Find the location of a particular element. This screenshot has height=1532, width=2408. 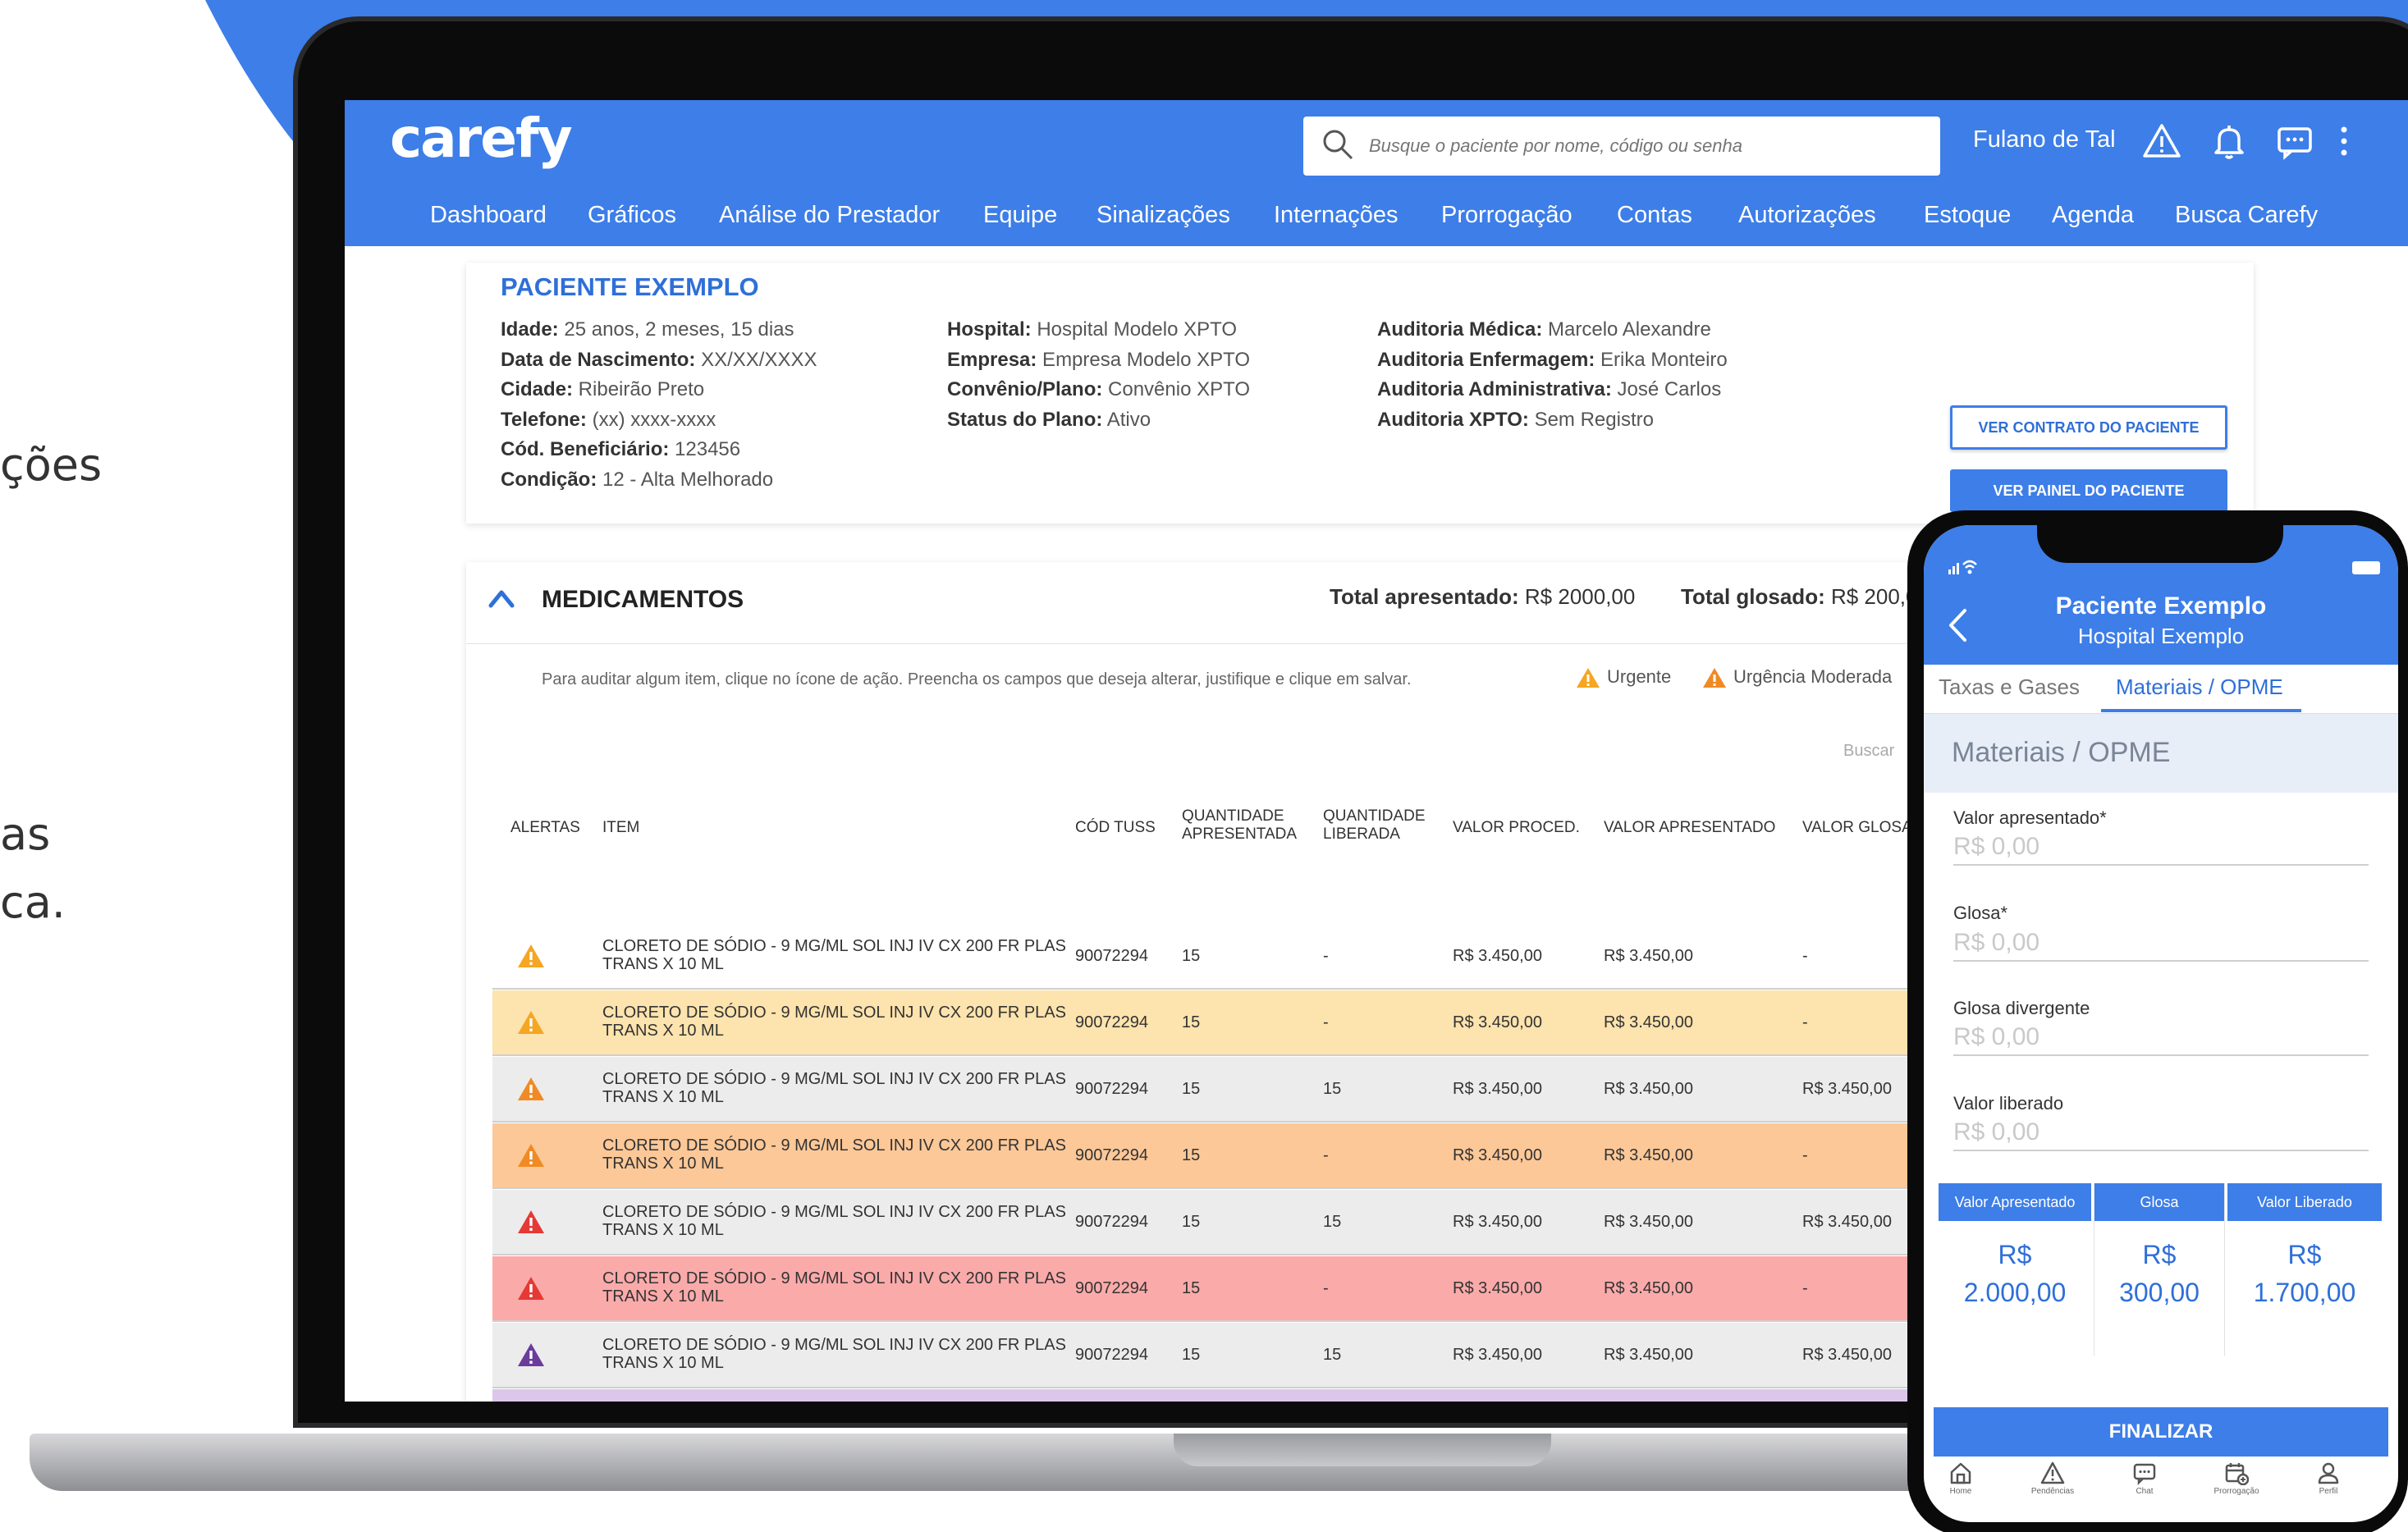

info-value: Convênio XPTO is located at coordinates (1176, 389).